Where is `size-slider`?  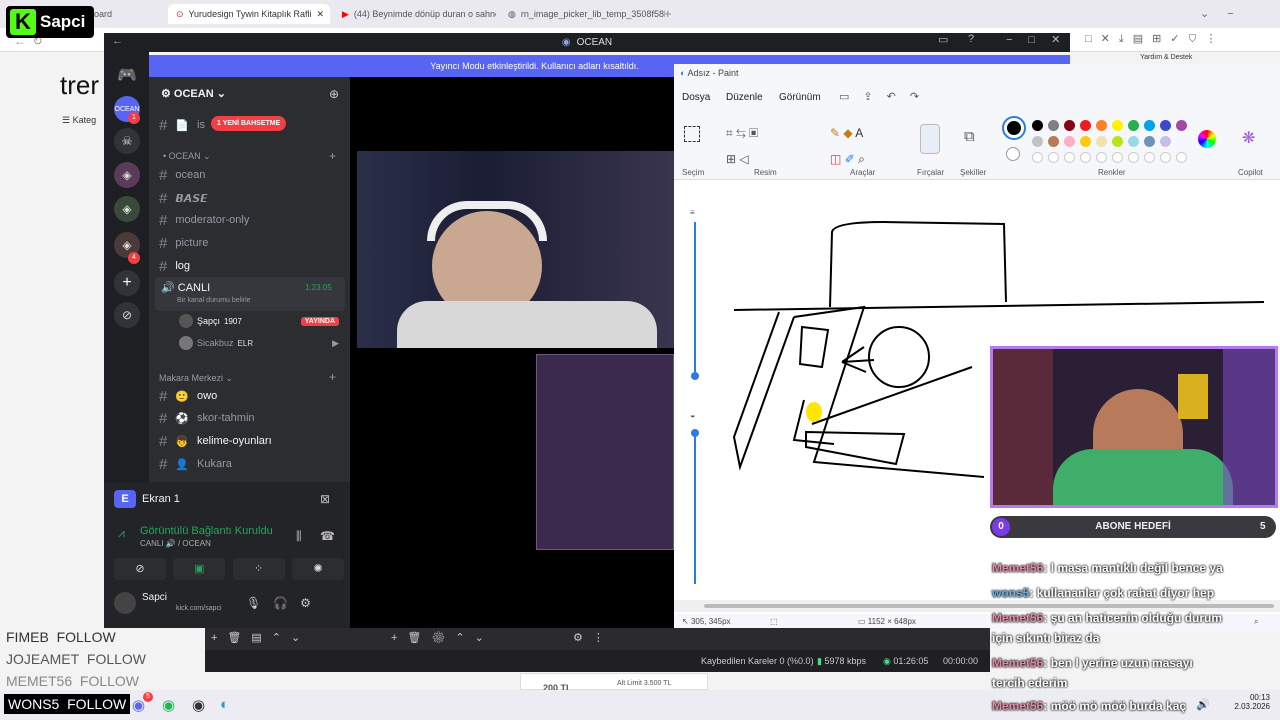
size-slider is located at coordinates (695, 297).